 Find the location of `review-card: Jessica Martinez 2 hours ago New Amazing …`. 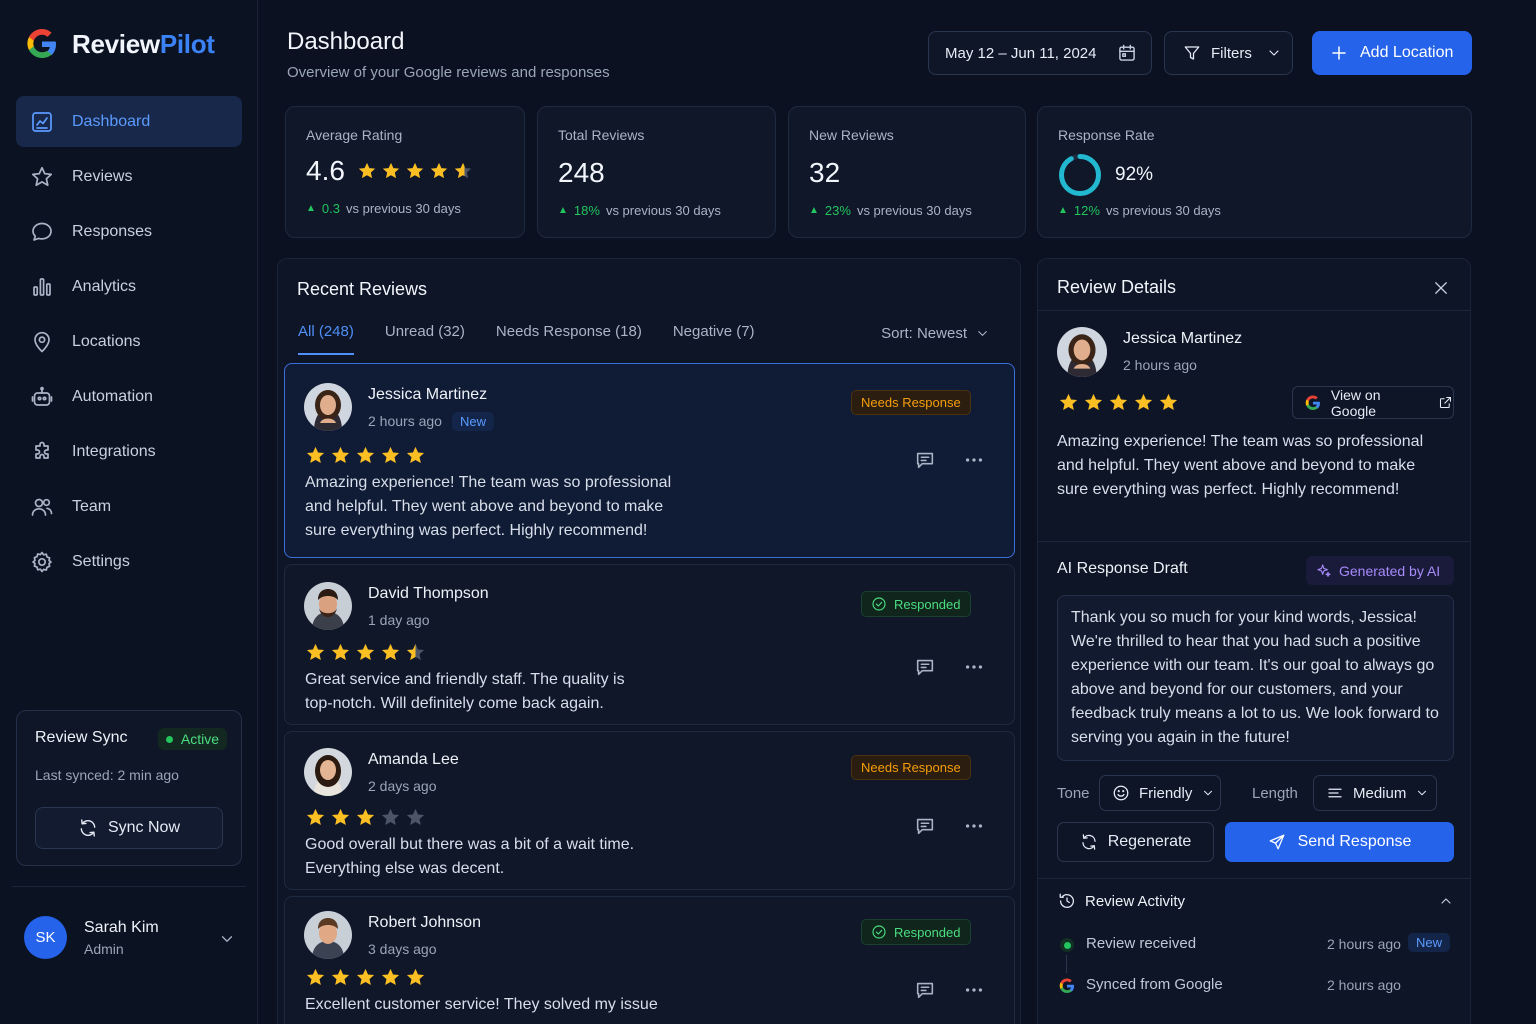

review-card: Jessica Martinez 2 hours ago New Amazing … is located at coordinates (649, 460).